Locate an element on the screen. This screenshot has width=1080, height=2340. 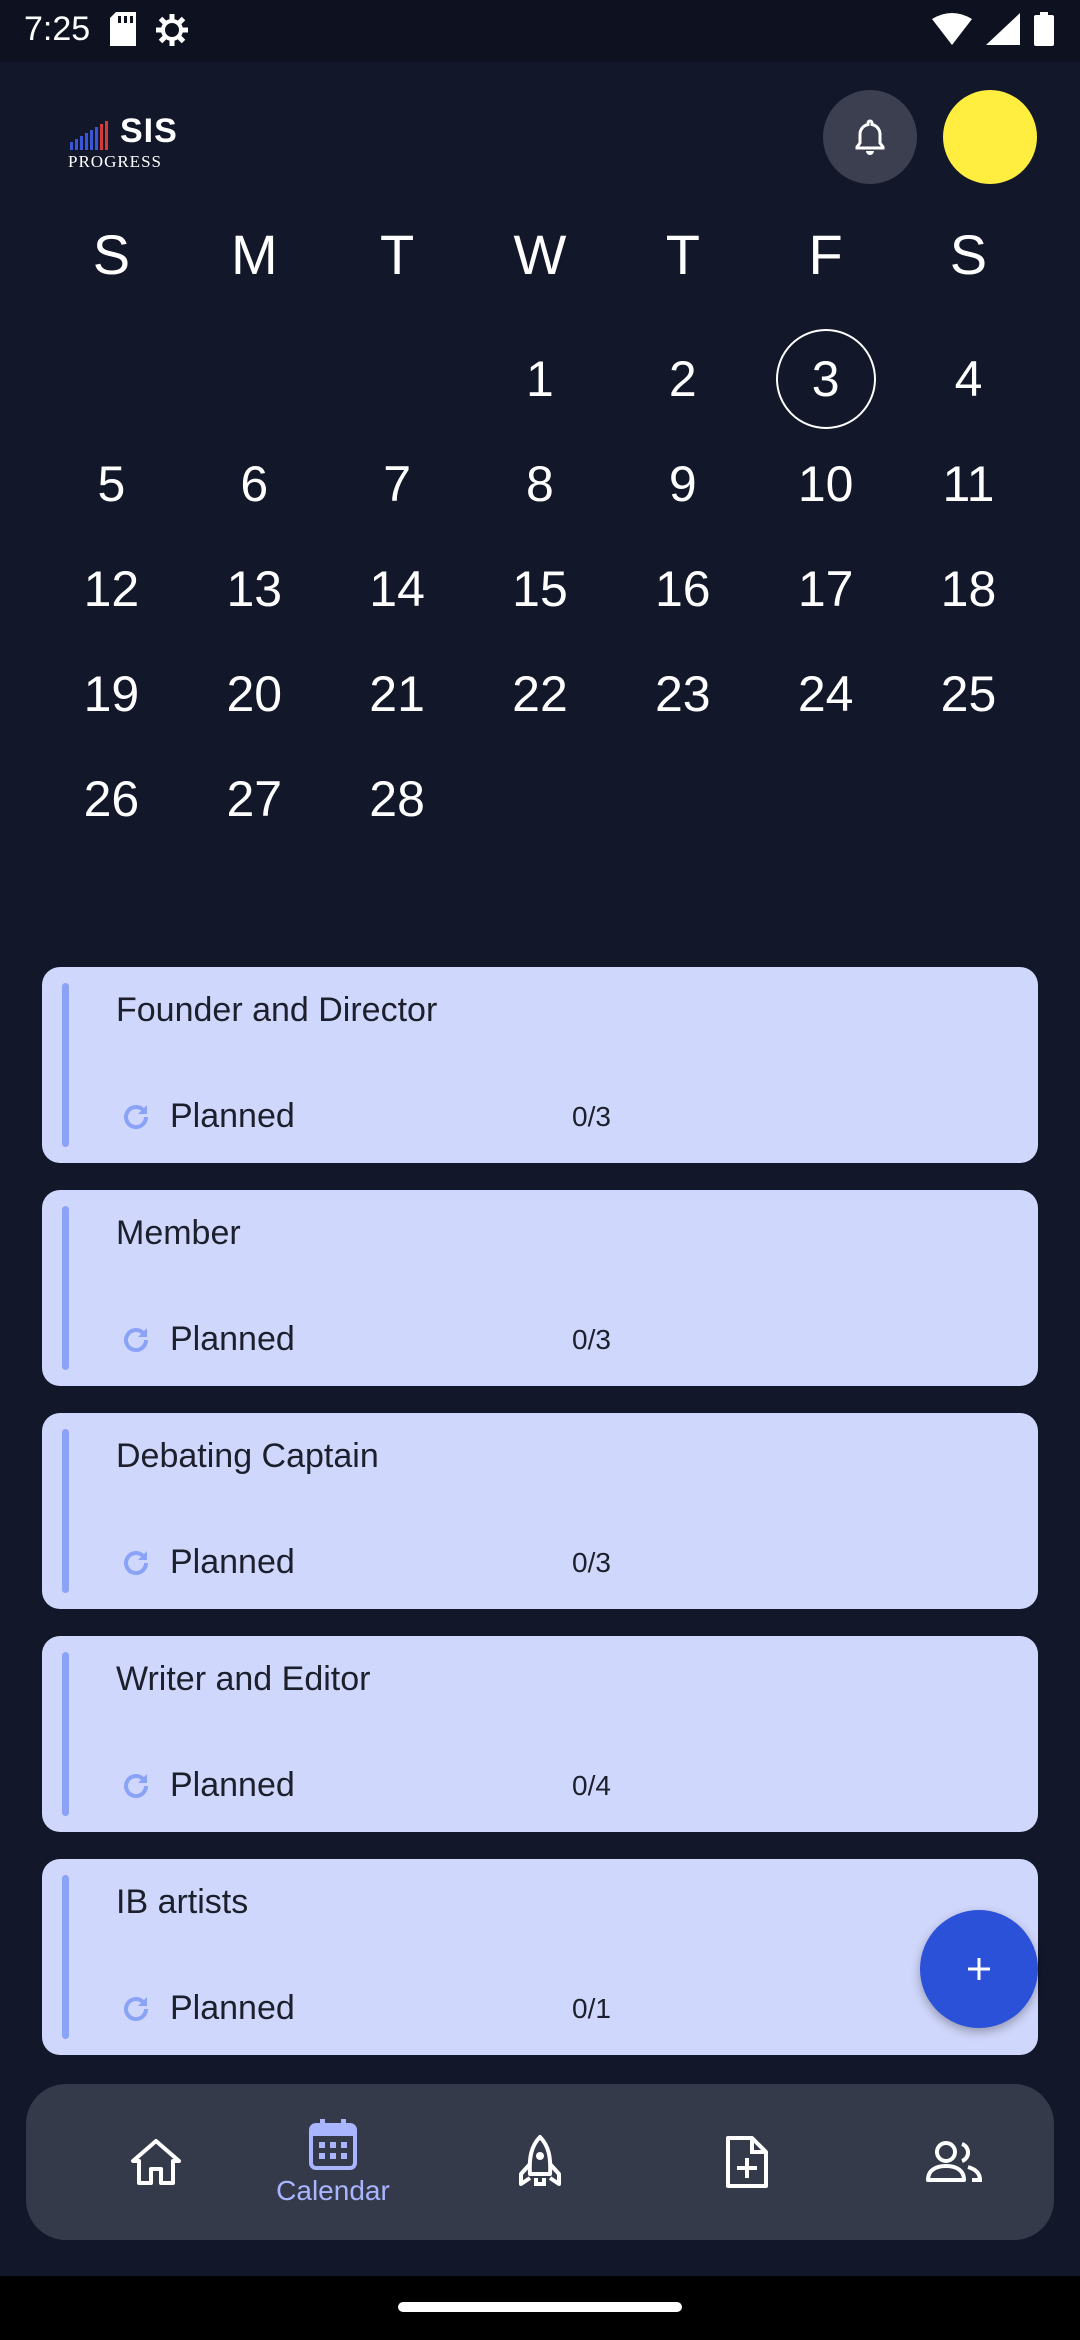
calendar-day-label: 7 is located at coordinates (397, 483).